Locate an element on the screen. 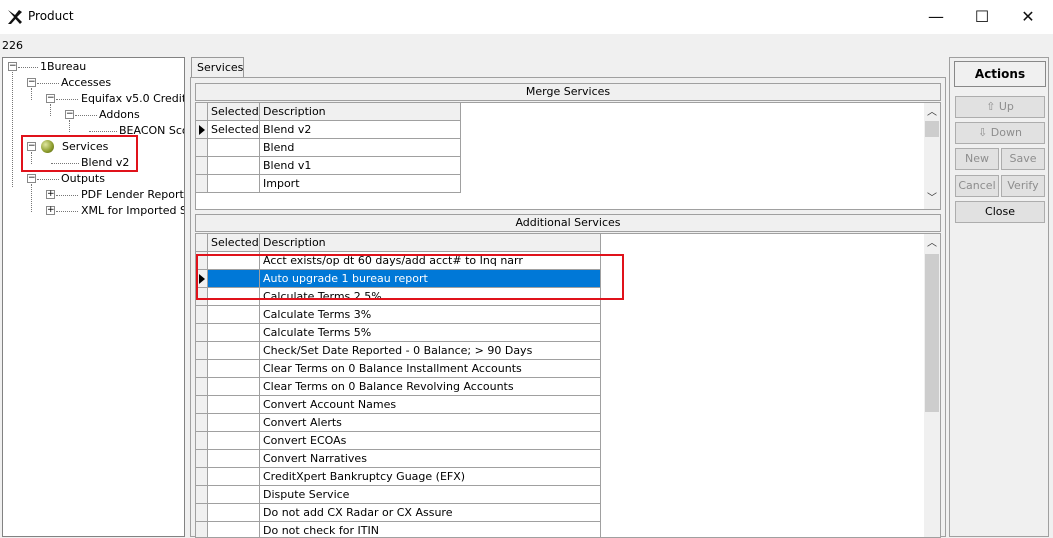 Image resolution: width=1053 pixels, height=538 pixels. tree-expand-pdf-toggle: + is located at coordinates (50, 194).